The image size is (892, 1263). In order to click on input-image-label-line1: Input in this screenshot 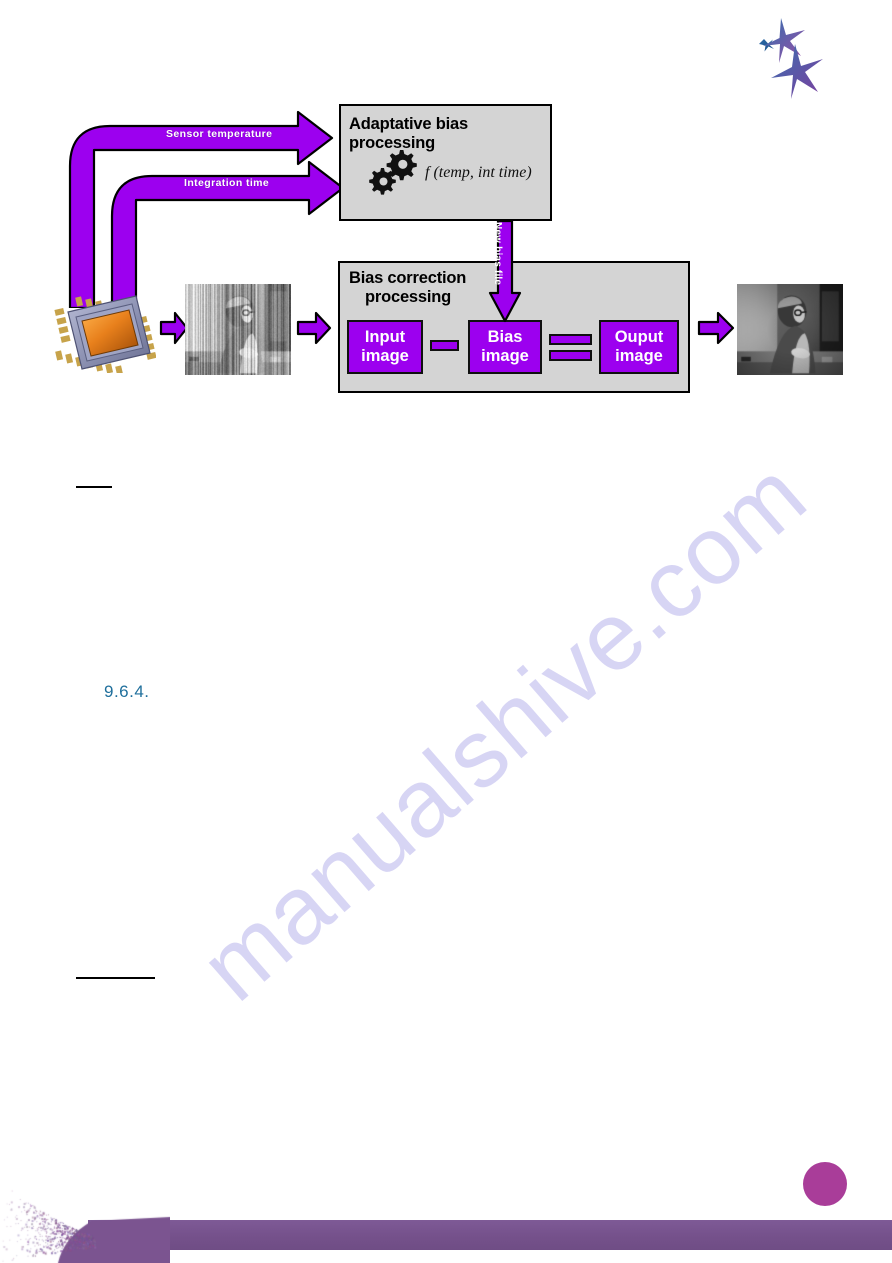, I will do `click(385, 337)`.